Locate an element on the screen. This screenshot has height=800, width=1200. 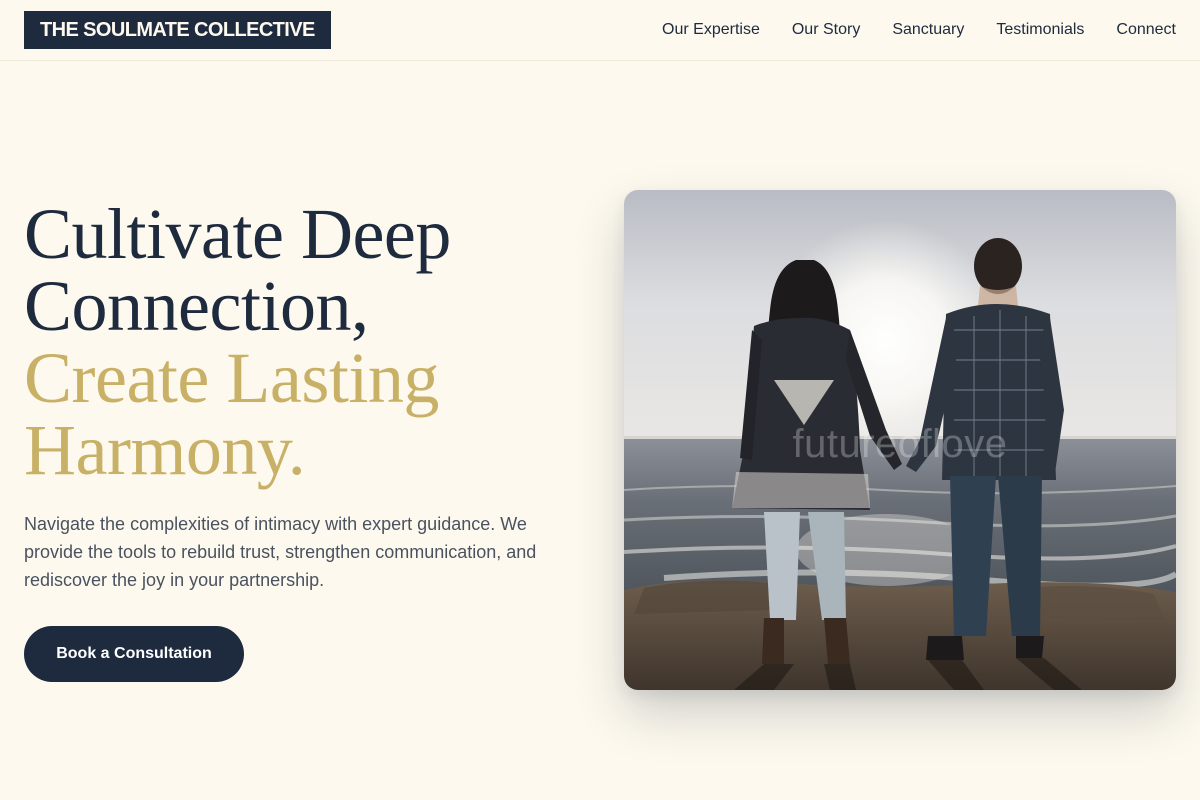
nav-link-sanctuary: Sanctuary is located at coordinates (928, 30).